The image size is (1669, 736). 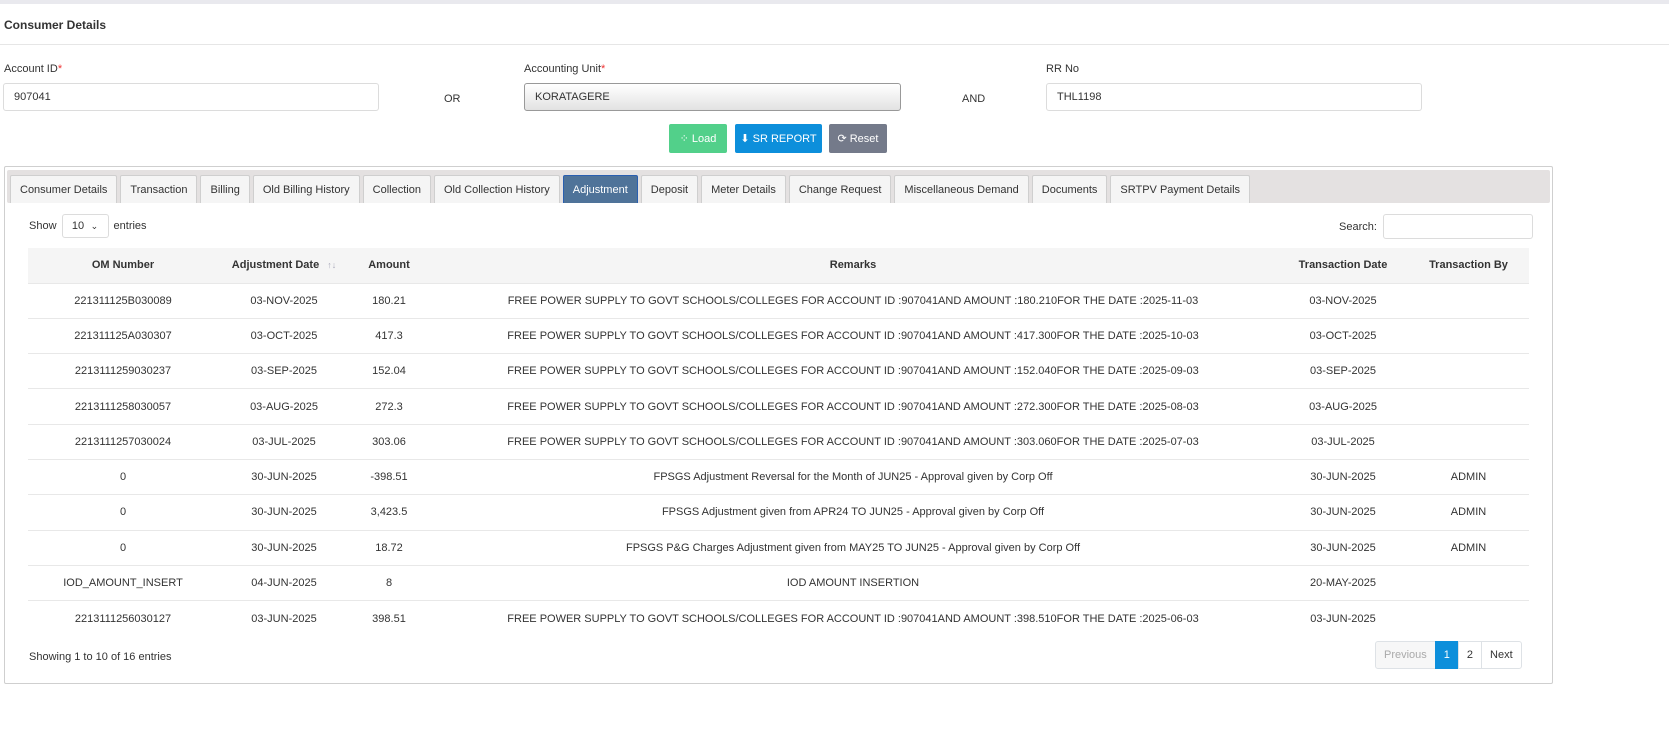 What do you see at coordinates (1343, 441) in the screenshot?
I see `cell-transaction-date: 03-JUL-2025` at bounding box center [1343, 441].